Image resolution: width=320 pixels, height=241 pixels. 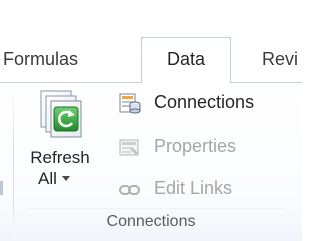 What do you see at coordinates (204, 102) in the screenshot?
I see `connections-label: Connections` at bounding box center [204, 102].